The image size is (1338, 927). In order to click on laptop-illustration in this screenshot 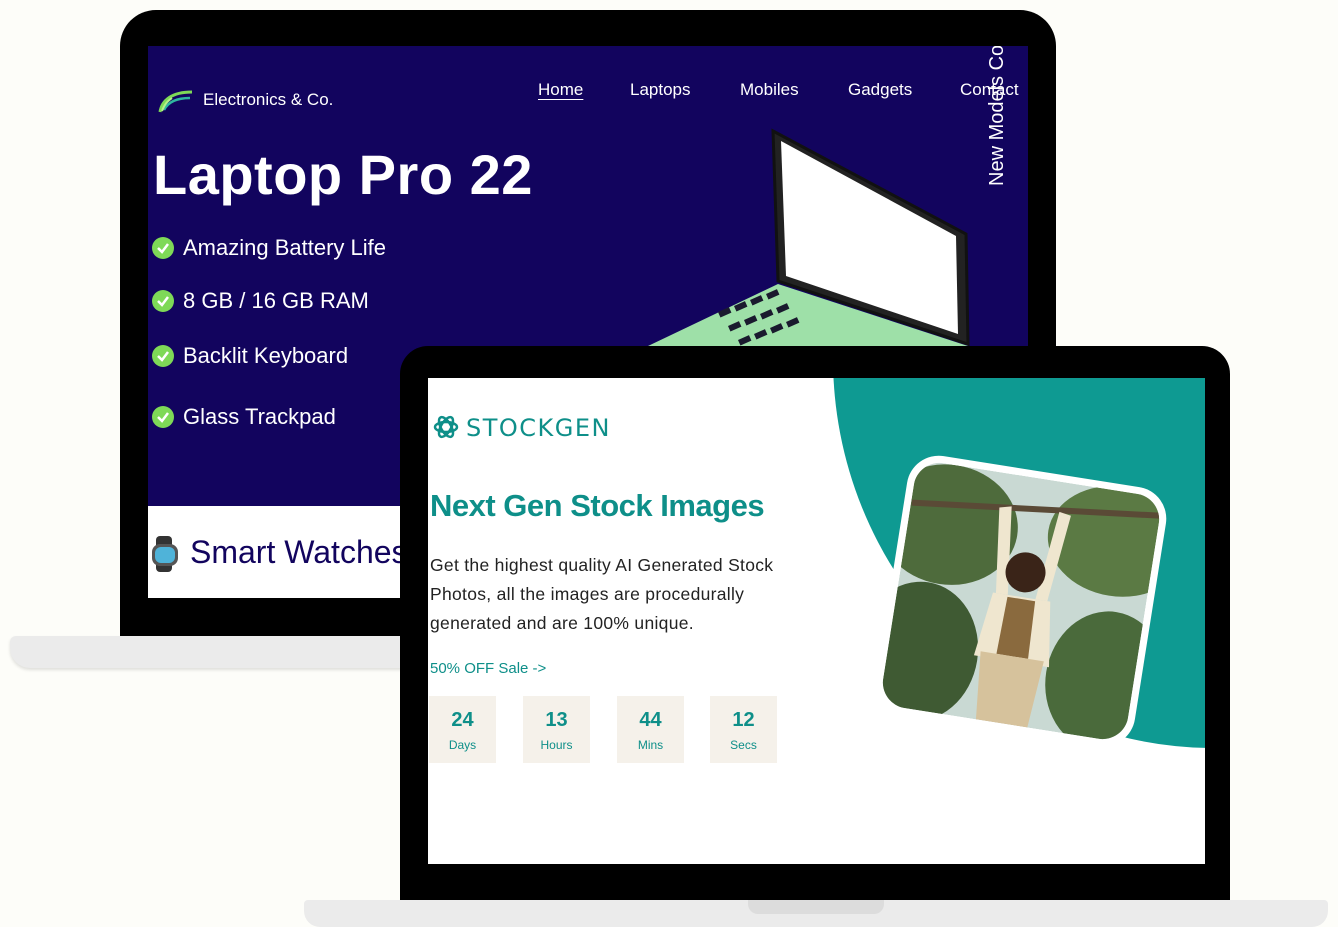, I will do `click(813, 242)`.